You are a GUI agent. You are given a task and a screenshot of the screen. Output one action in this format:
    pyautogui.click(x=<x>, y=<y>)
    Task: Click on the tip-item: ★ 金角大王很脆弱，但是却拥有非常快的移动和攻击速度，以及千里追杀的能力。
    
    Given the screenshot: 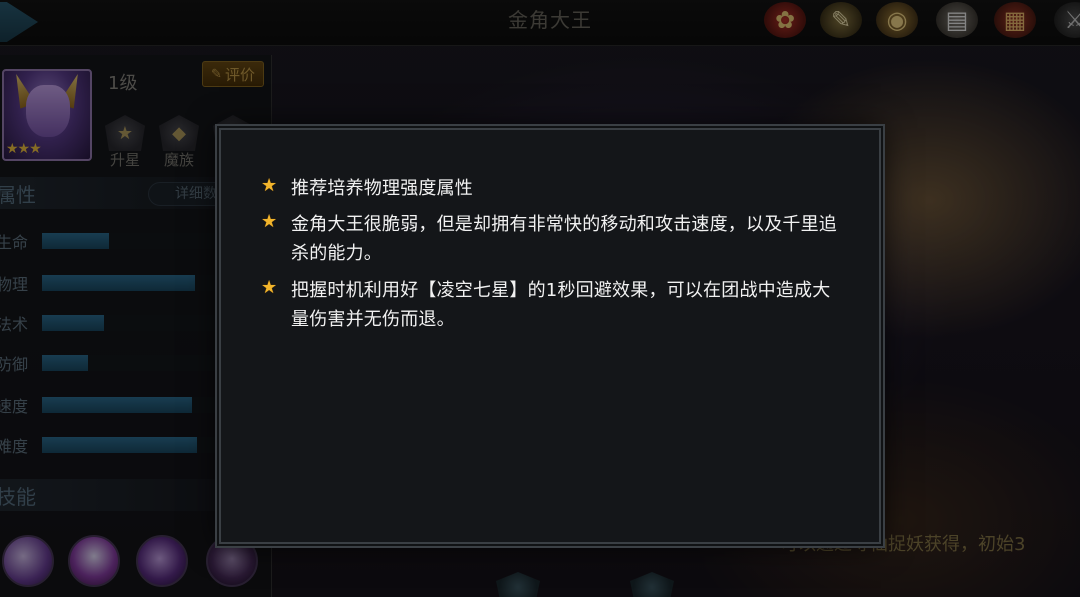 What is the action you would take?
    pyautogui.click(x=550, y=239)
    